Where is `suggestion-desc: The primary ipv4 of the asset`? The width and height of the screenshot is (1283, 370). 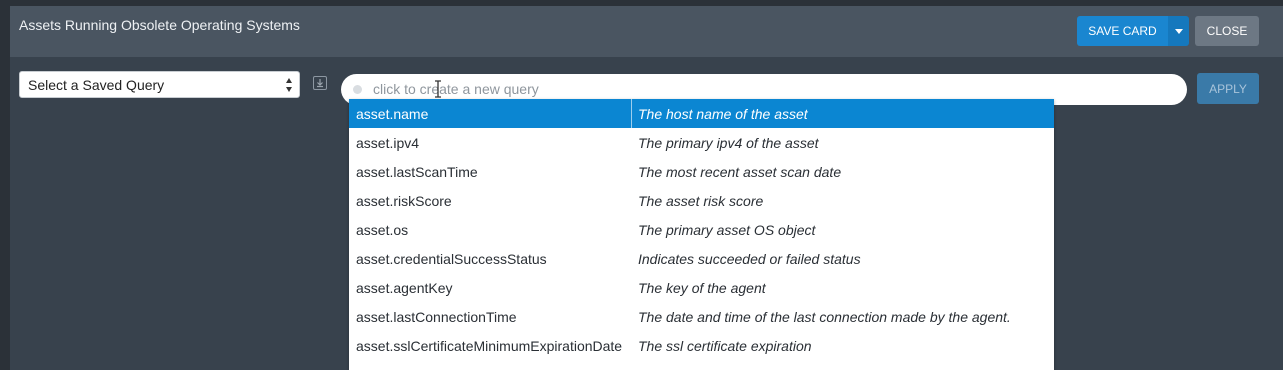 suggestion-desc: The primary ipv4 of the asset is located at coordinates (728, 142).